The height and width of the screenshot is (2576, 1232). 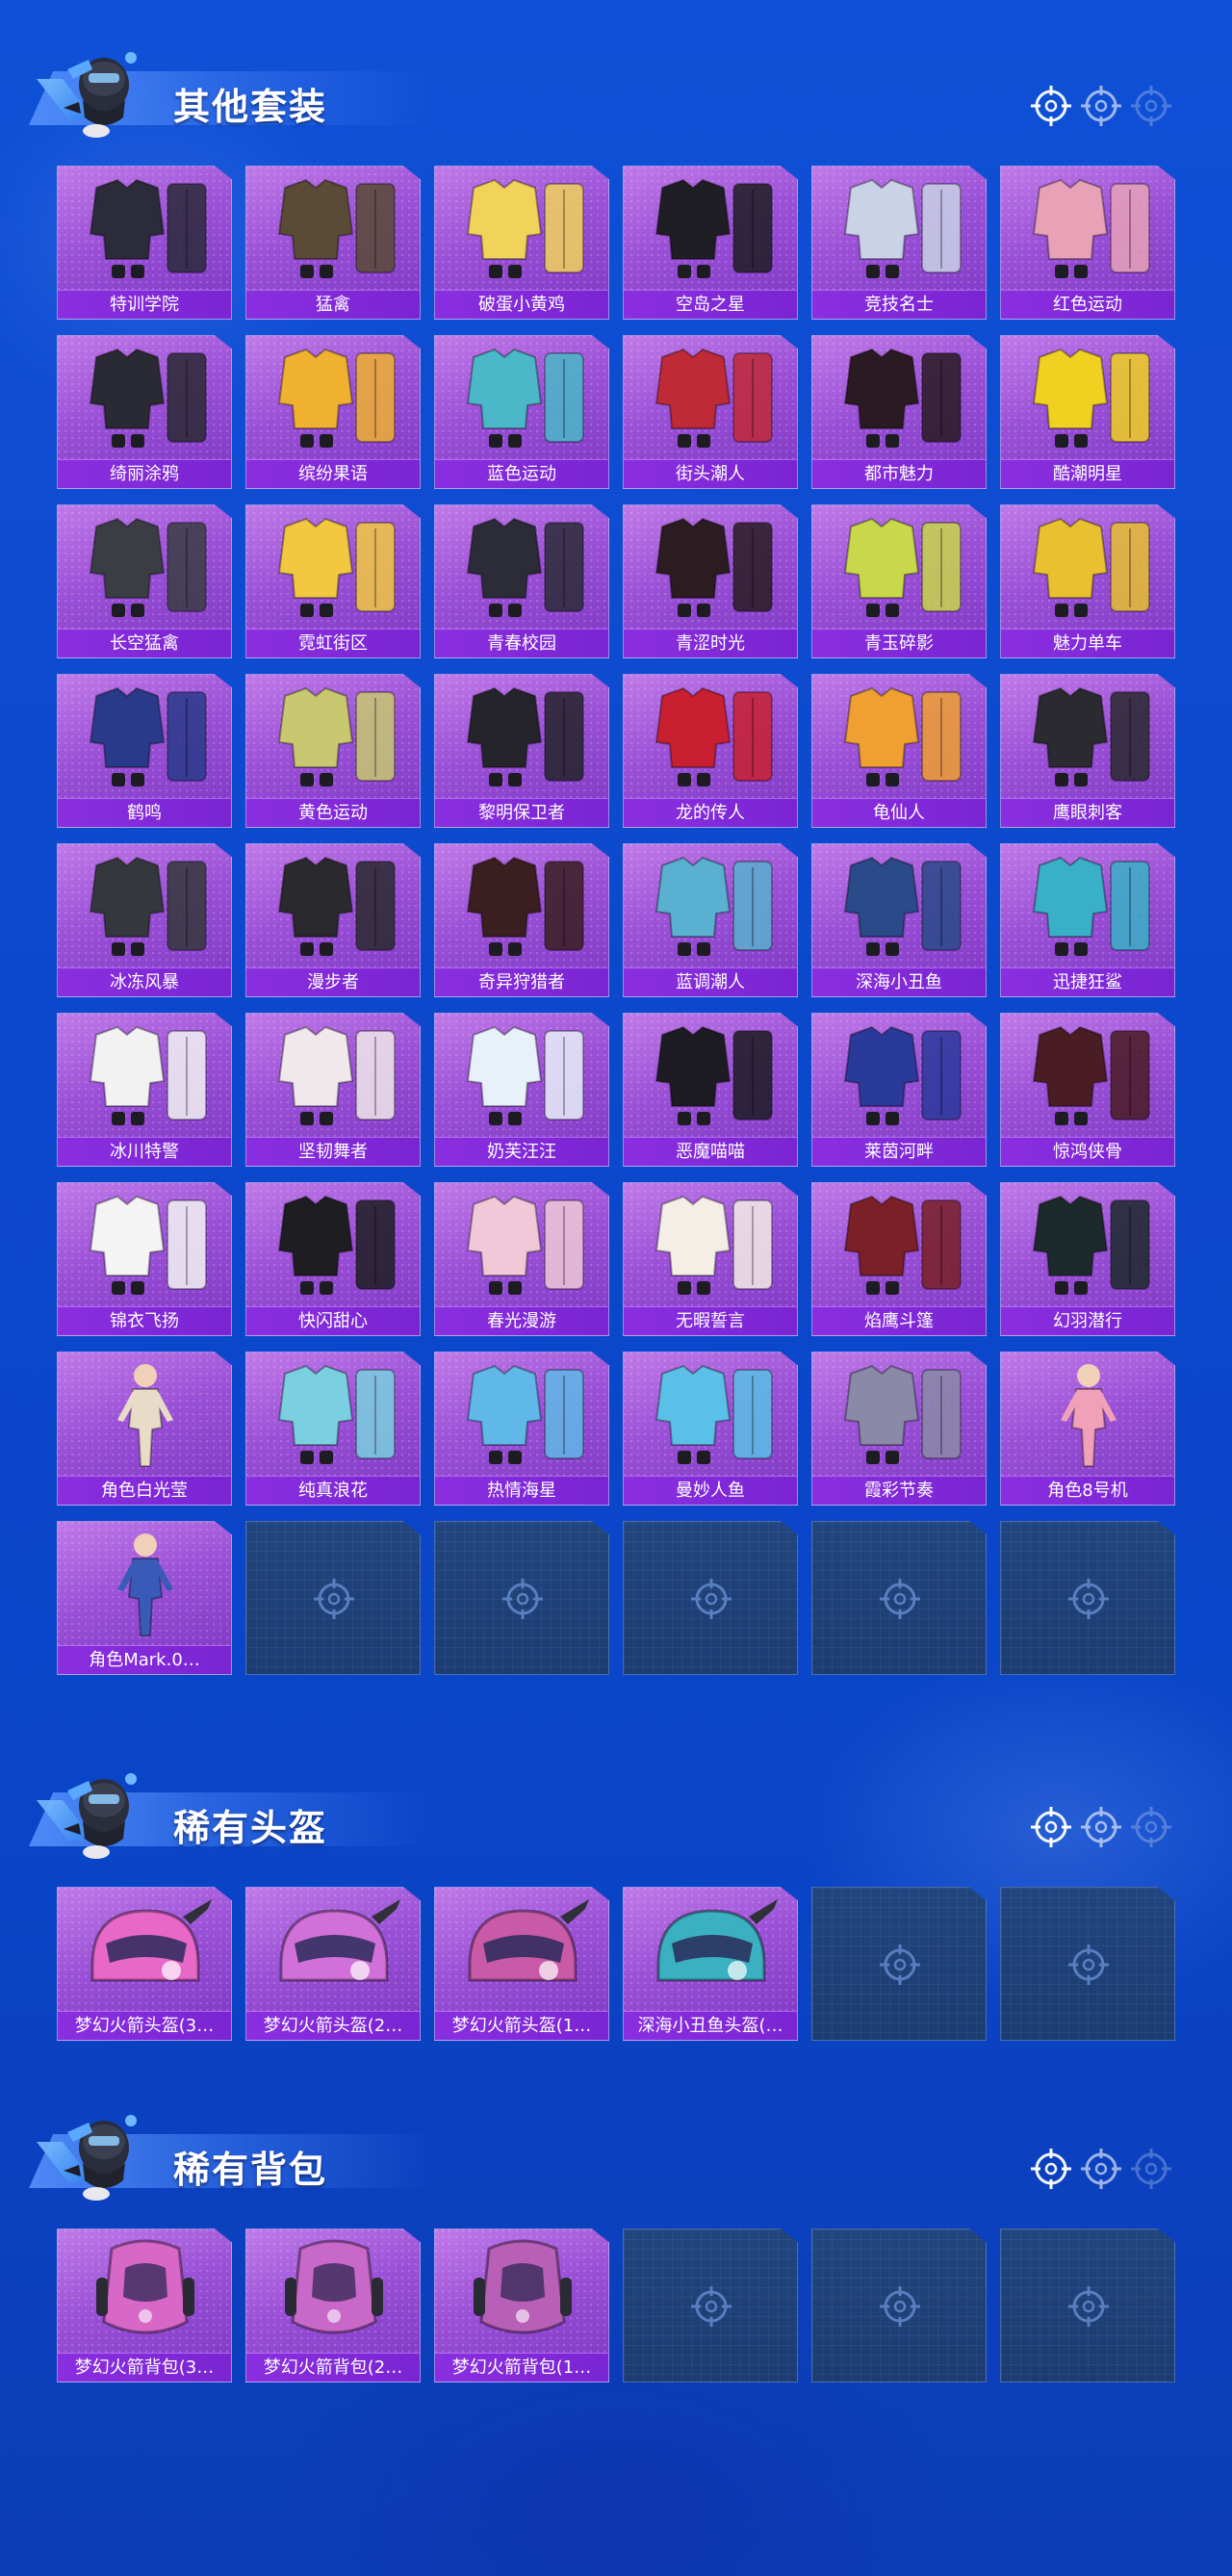 I want to click on item-card: 猛禽, so click(x=333, y=243).